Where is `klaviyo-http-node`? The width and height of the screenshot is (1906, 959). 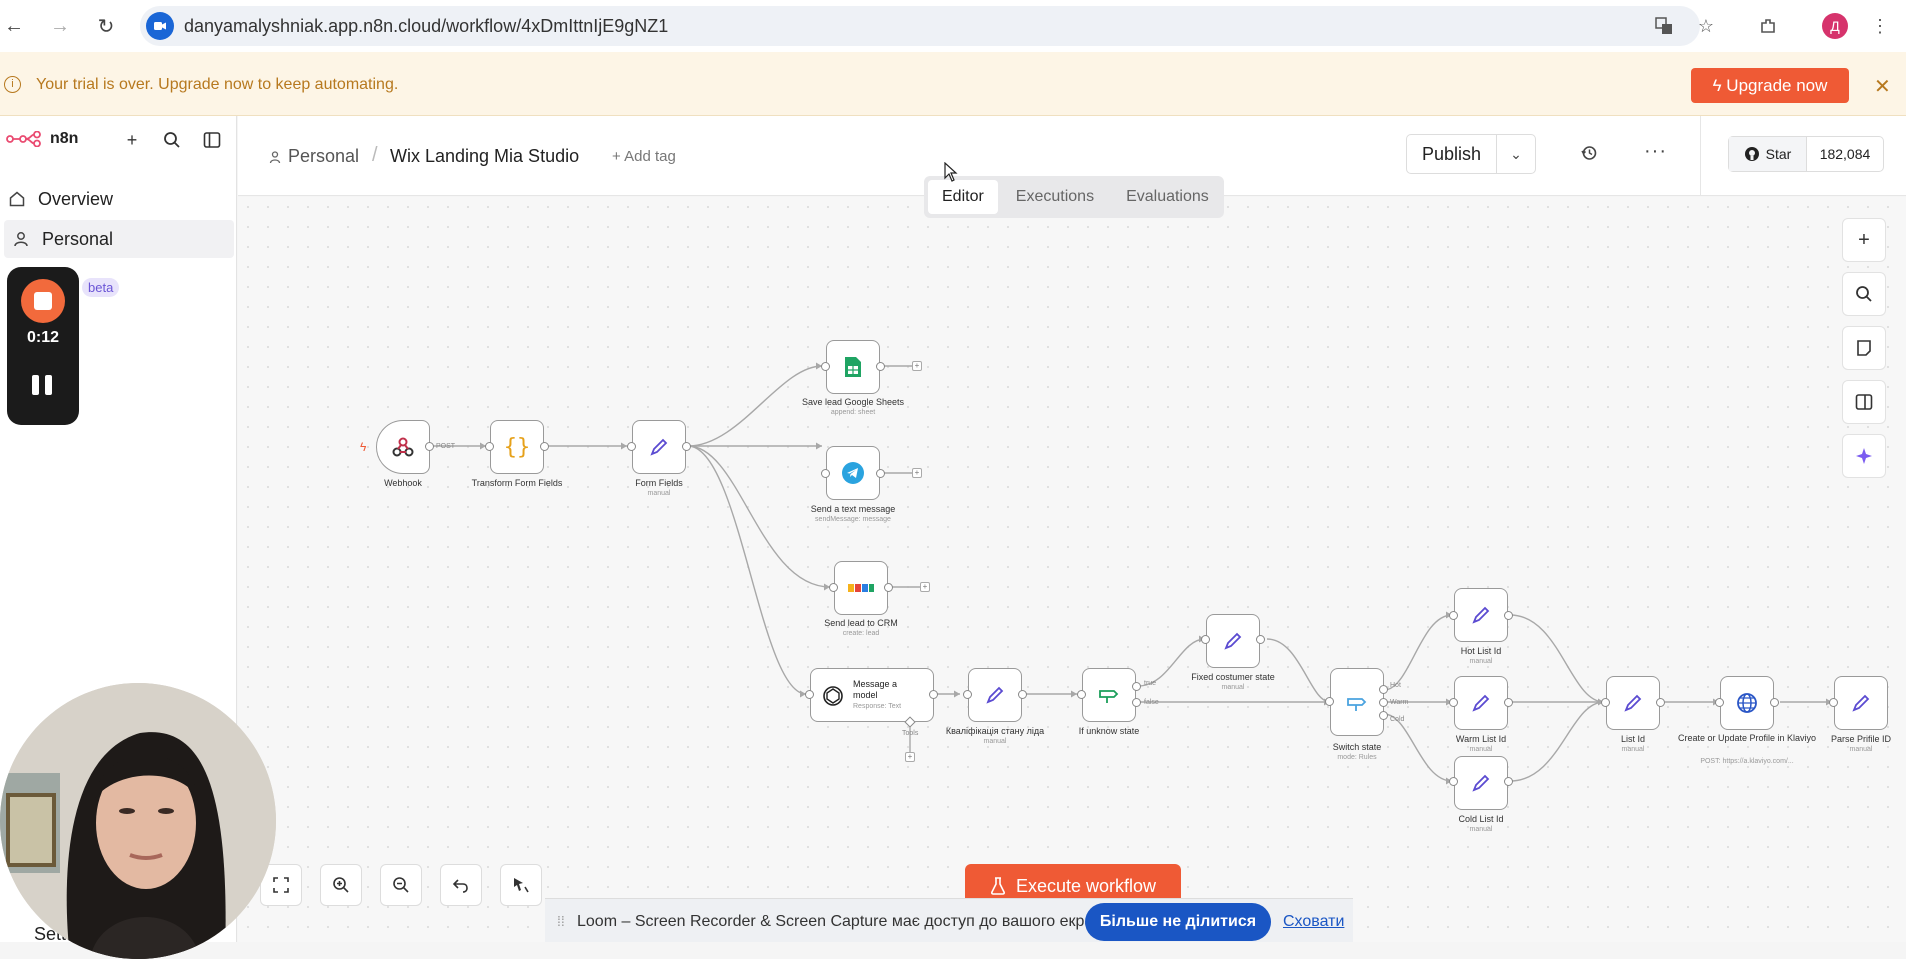 klaviyo-http-node is located at coordinates (1747, 703).